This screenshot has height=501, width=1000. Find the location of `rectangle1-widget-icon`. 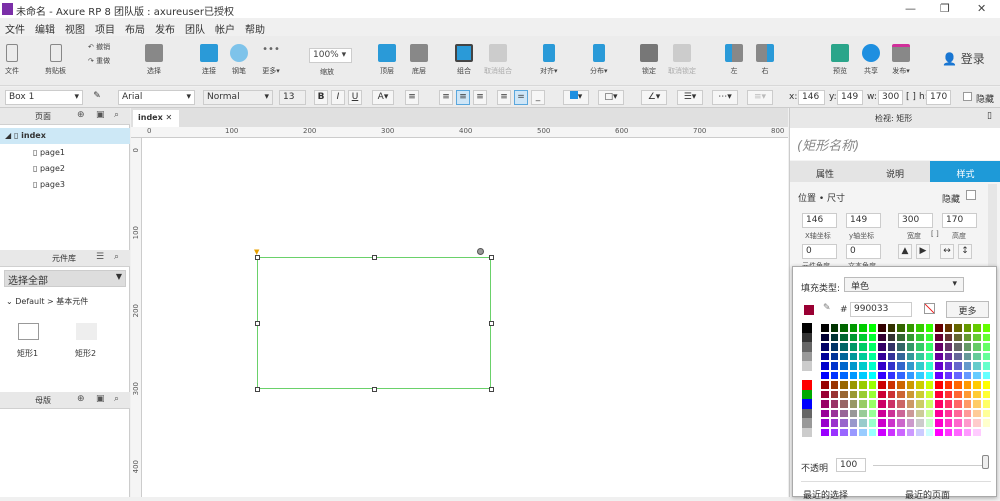

rectangle1-widget-icon is located at coordinates (28, 331).